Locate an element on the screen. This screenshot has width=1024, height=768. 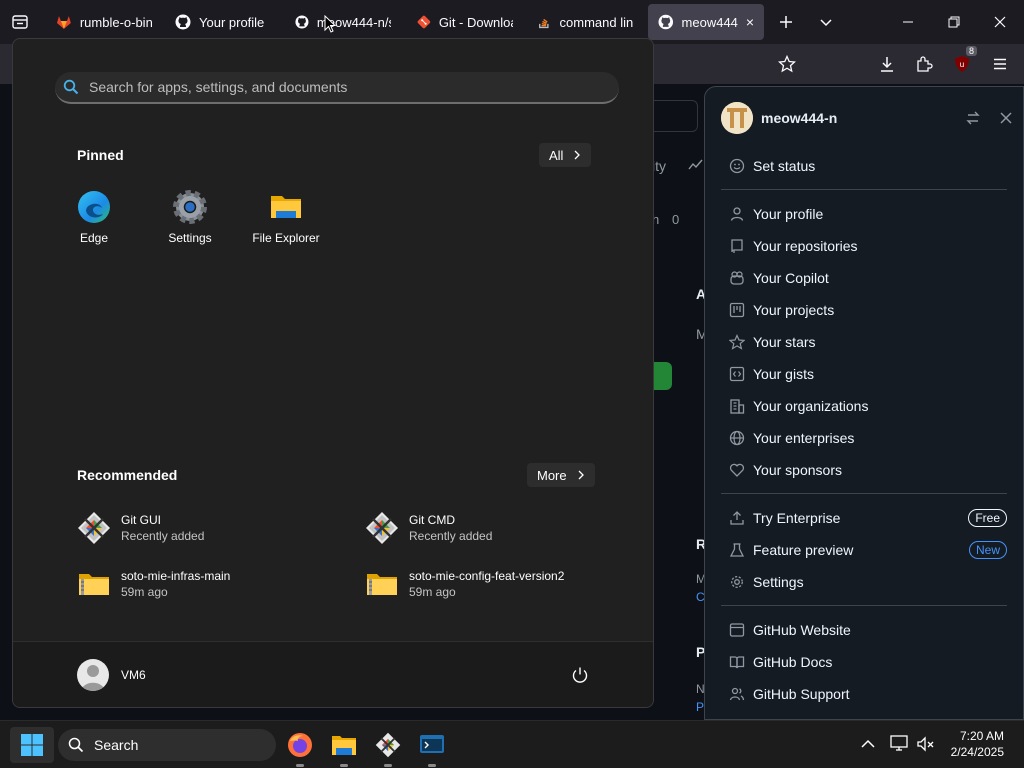
recommended-soto-mie-config-feat-version2: soto-mie-config-feat-version2 59m ago is located at coordinates (464, 584).